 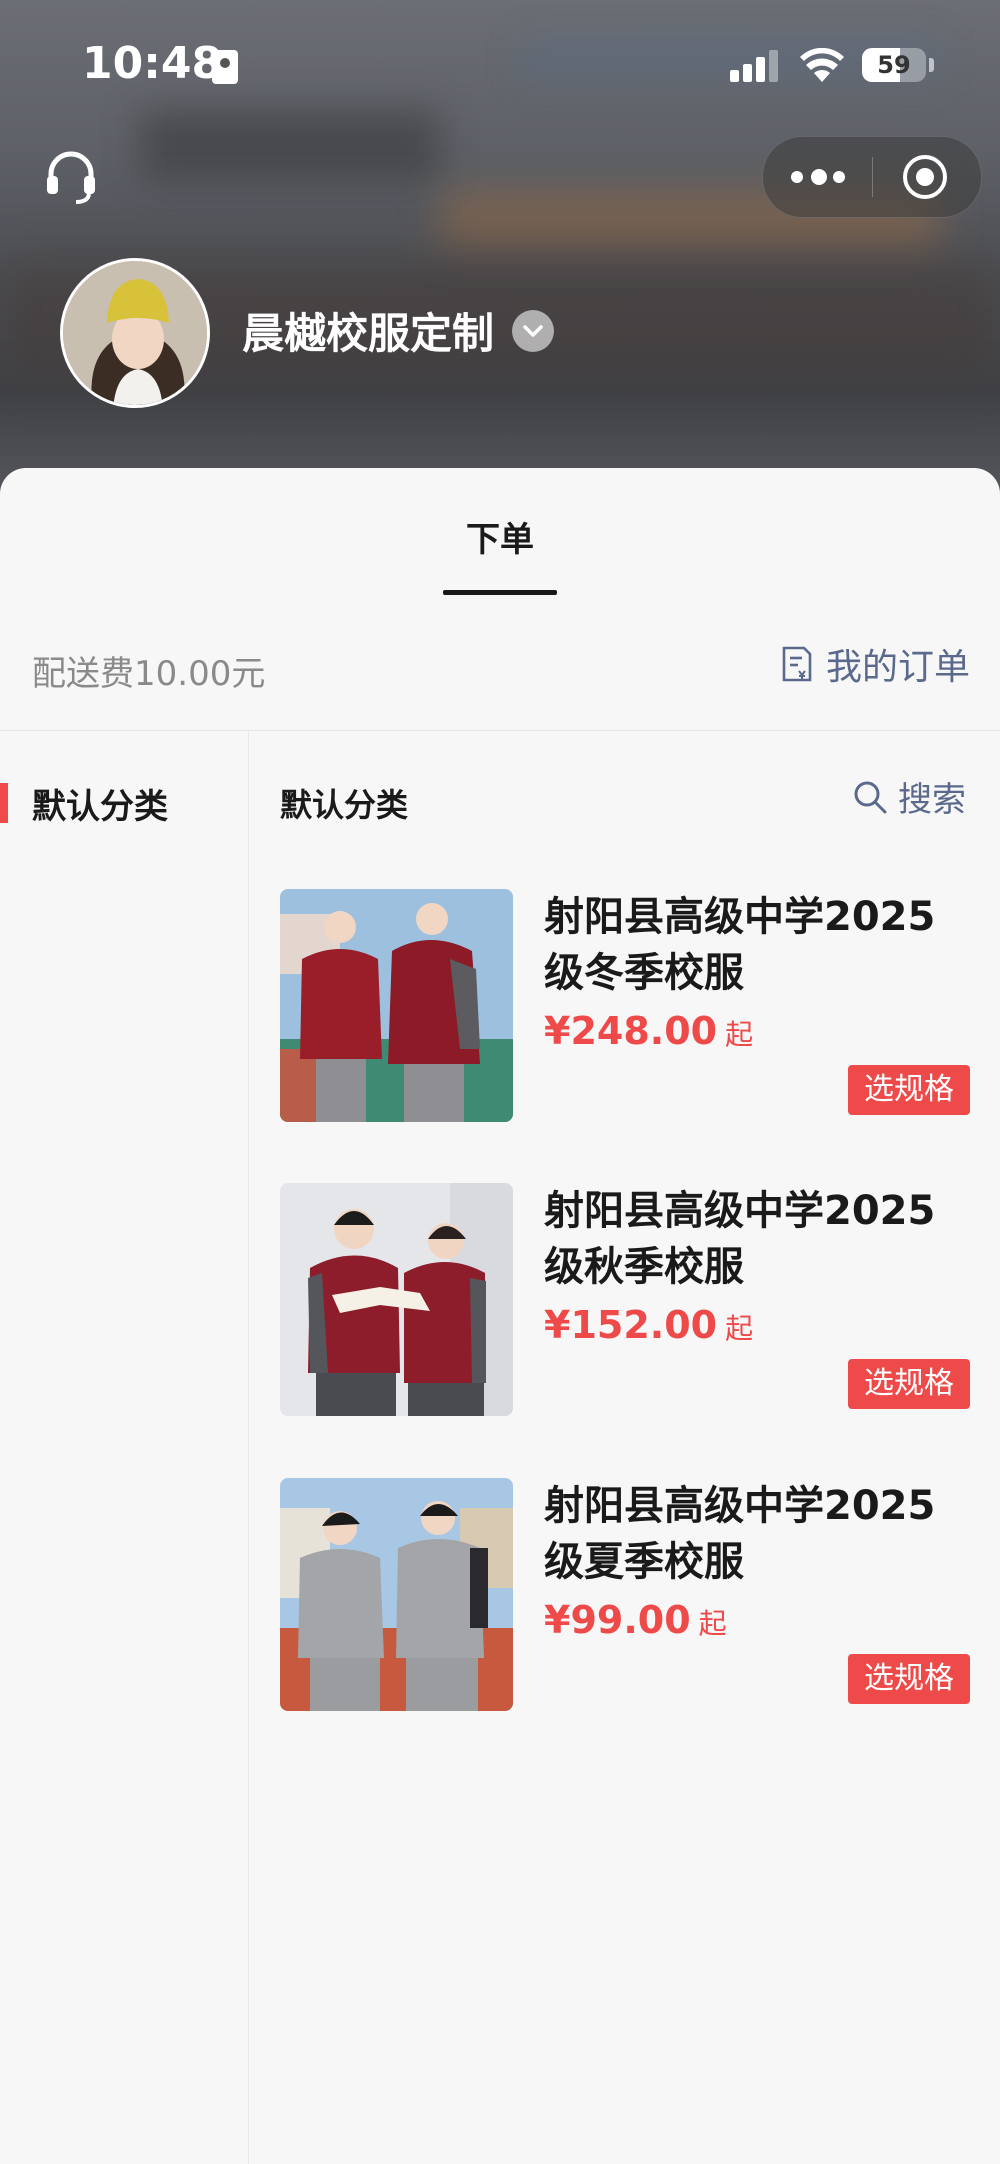 What do you see at coordinates (152, 63) in the screenshot?
I see `status-time: 10:48` at bounding box center [152, 63].